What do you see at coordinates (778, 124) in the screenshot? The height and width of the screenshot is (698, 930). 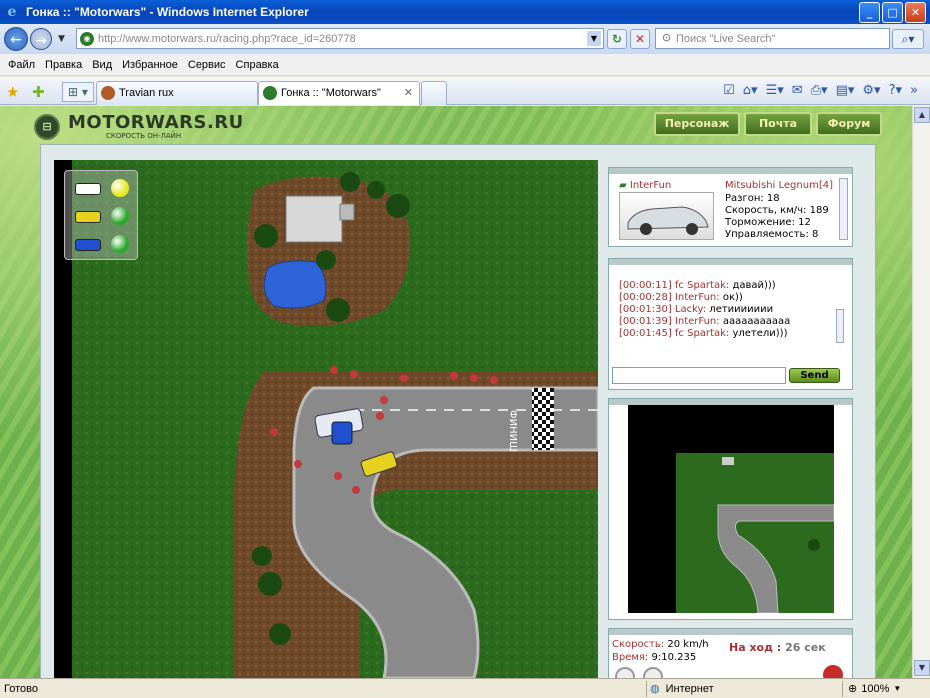 I see `nav-mail-button: Почта` at bounding box center [778, 124].